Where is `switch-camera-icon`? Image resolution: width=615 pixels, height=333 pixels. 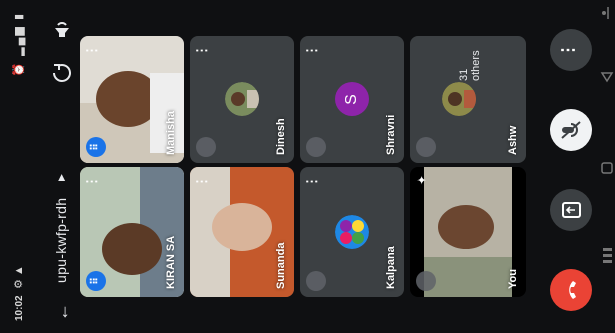 switch-camera-icon is located at coordinates (62, 73).